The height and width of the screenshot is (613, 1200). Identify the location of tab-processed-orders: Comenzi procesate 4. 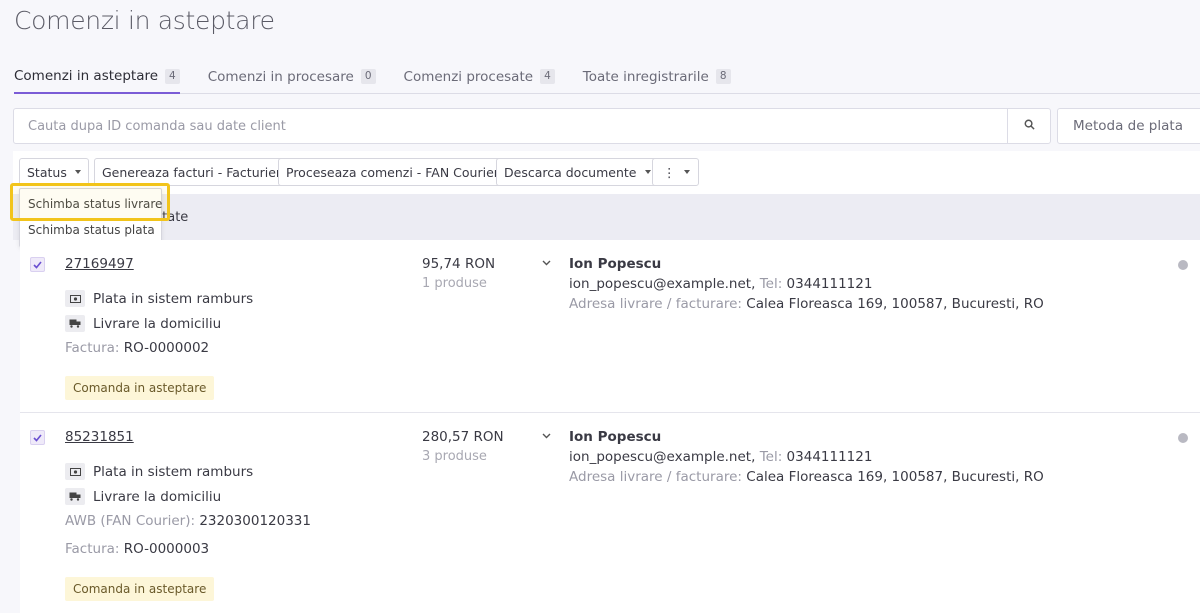
(479, 76).